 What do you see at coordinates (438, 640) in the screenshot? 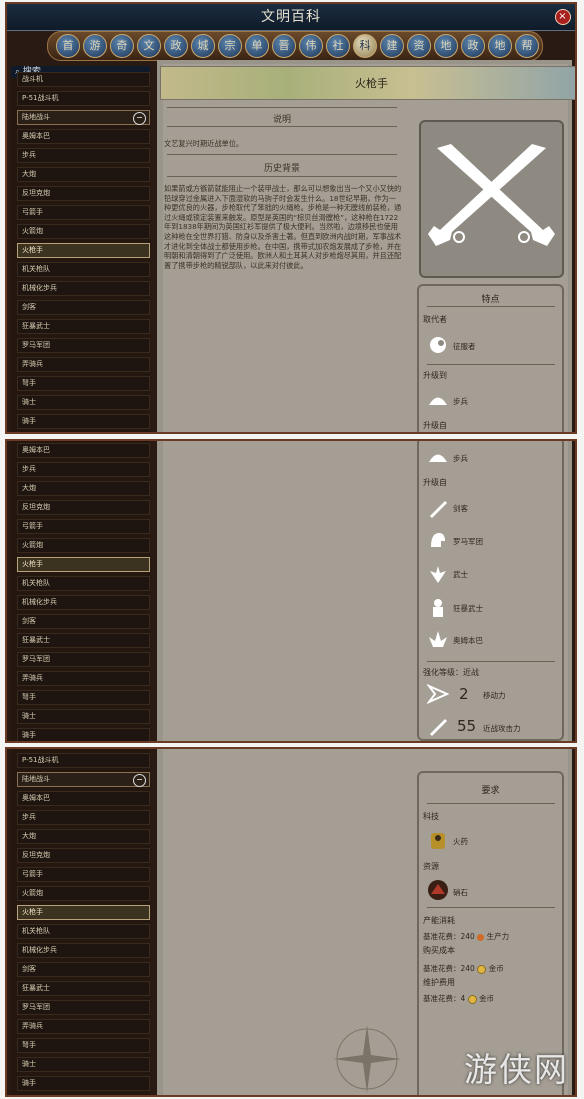
I see `mohawk-icon` at bounding box center [438, 640].